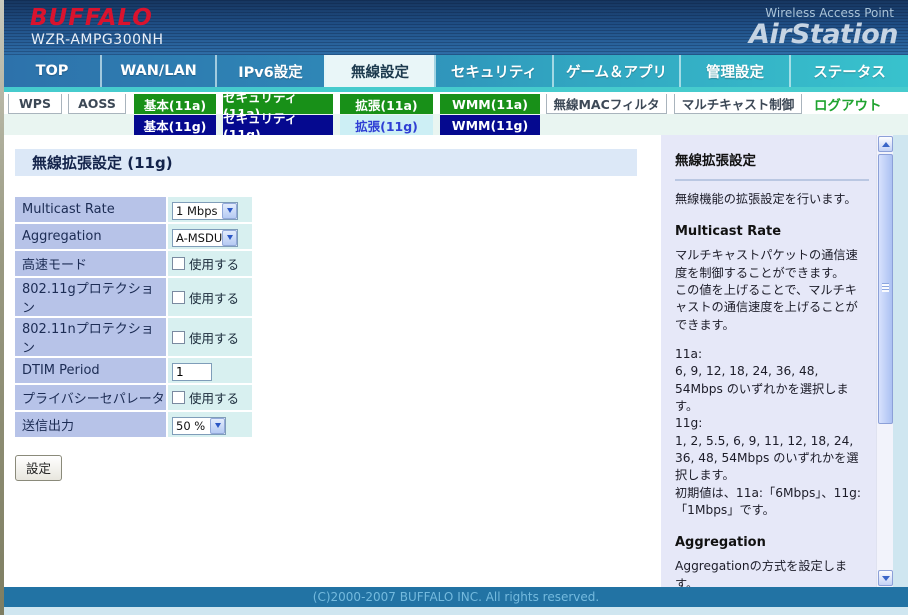 This screenshot has height=615, width=908. Describe the element at coordinates (490, 125) in the screenshot. I see `subnav-tab-11g: WMM(11g)` at that location.